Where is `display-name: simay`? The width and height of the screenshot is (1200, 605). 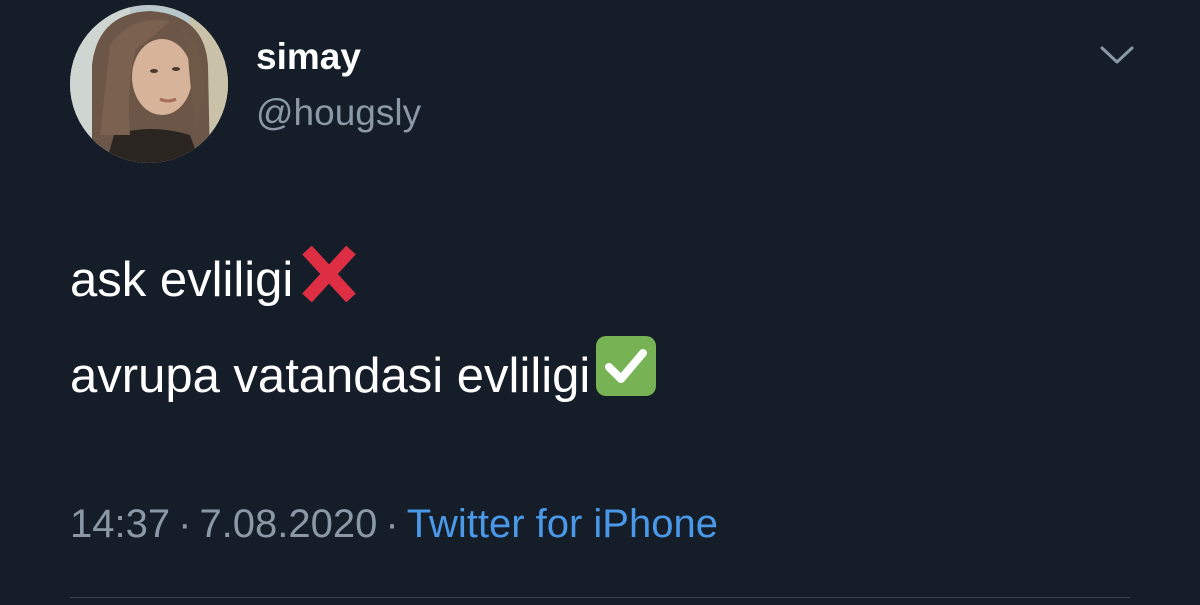
display-name: simay is located at coordinates (308, 57).